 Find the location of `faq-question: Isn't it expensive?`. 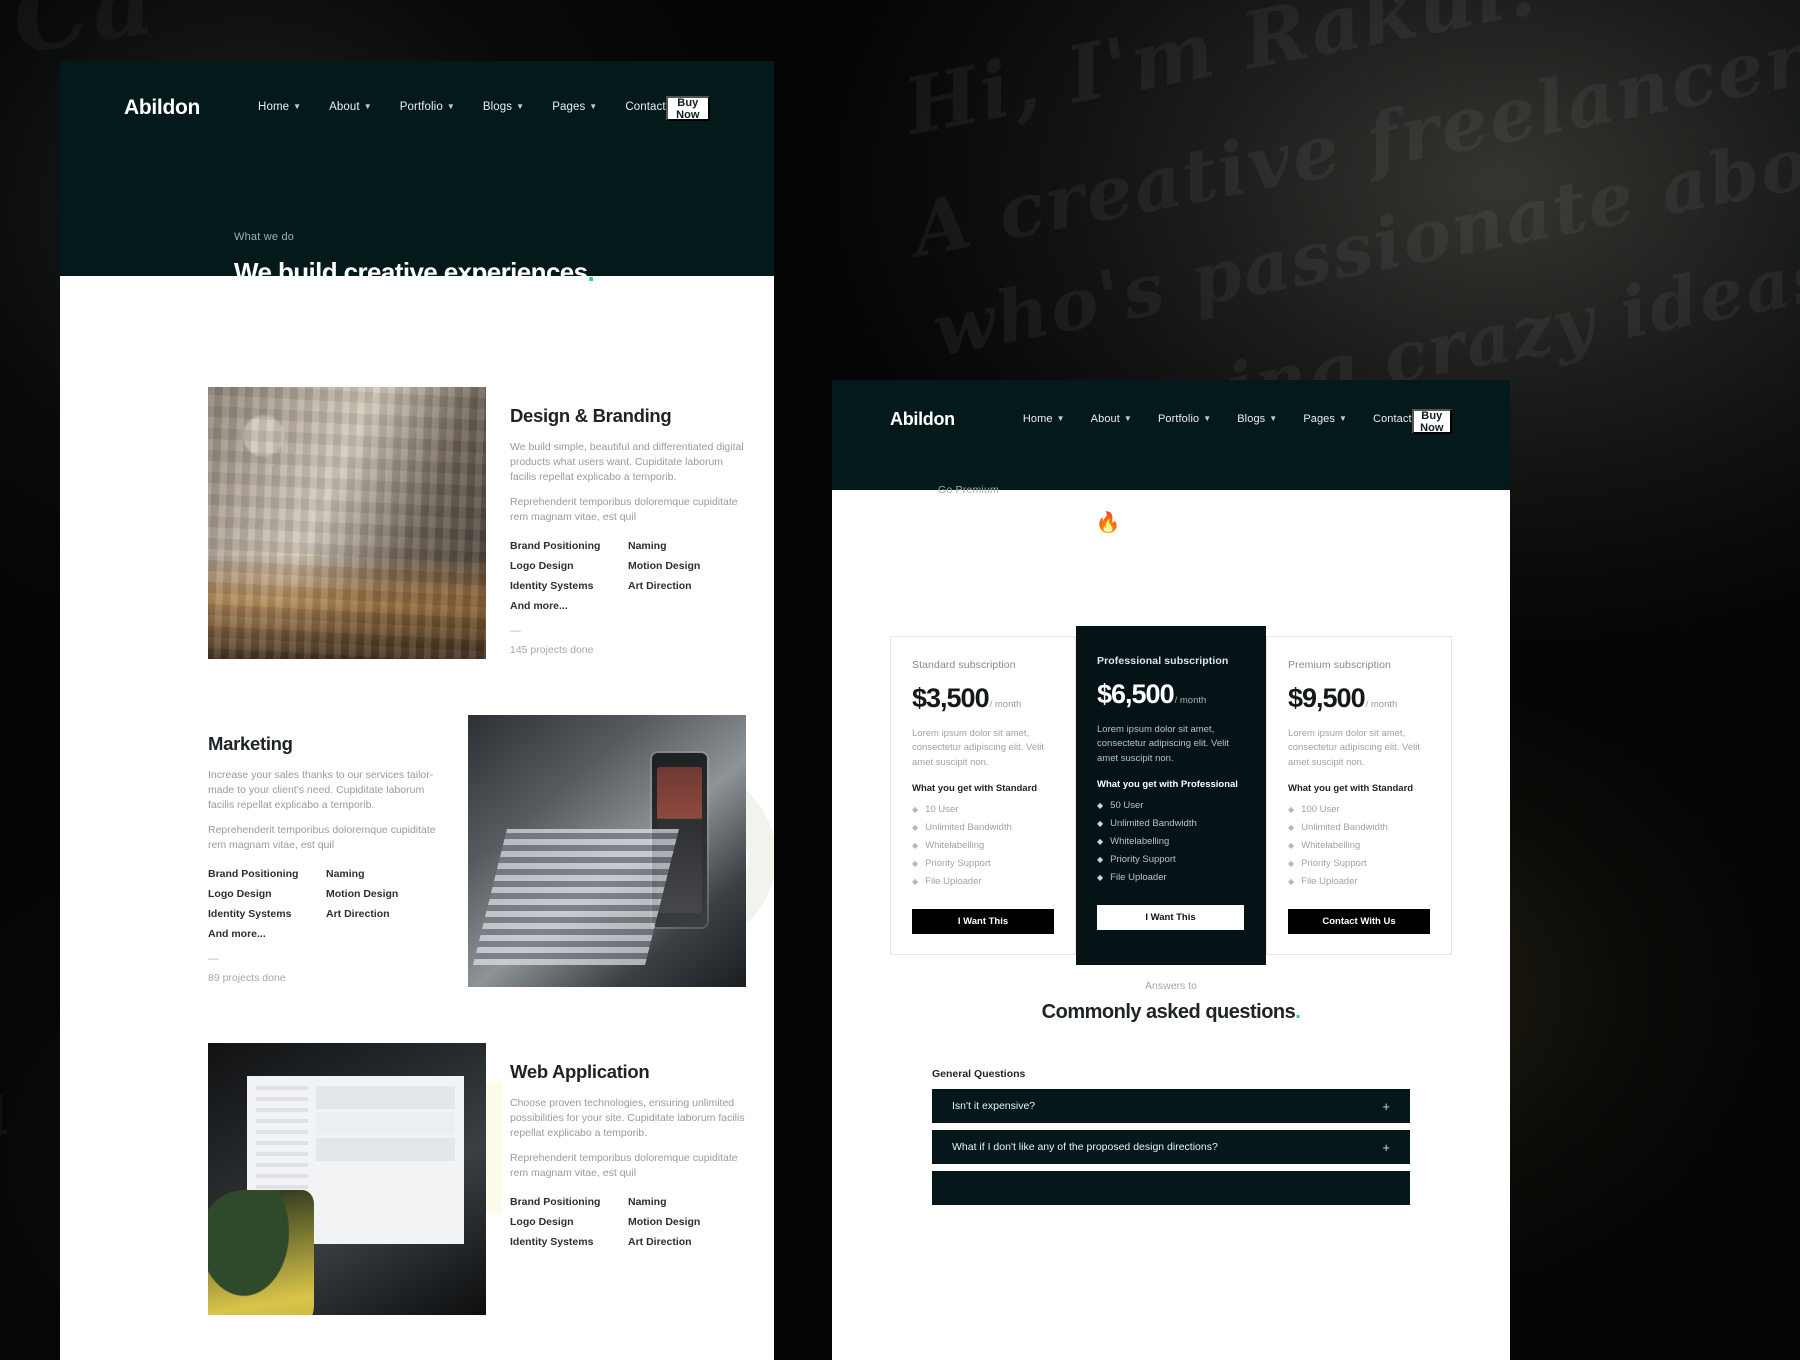

faq-question: Isn't it expensive? is located at coordinates (994, 1106).